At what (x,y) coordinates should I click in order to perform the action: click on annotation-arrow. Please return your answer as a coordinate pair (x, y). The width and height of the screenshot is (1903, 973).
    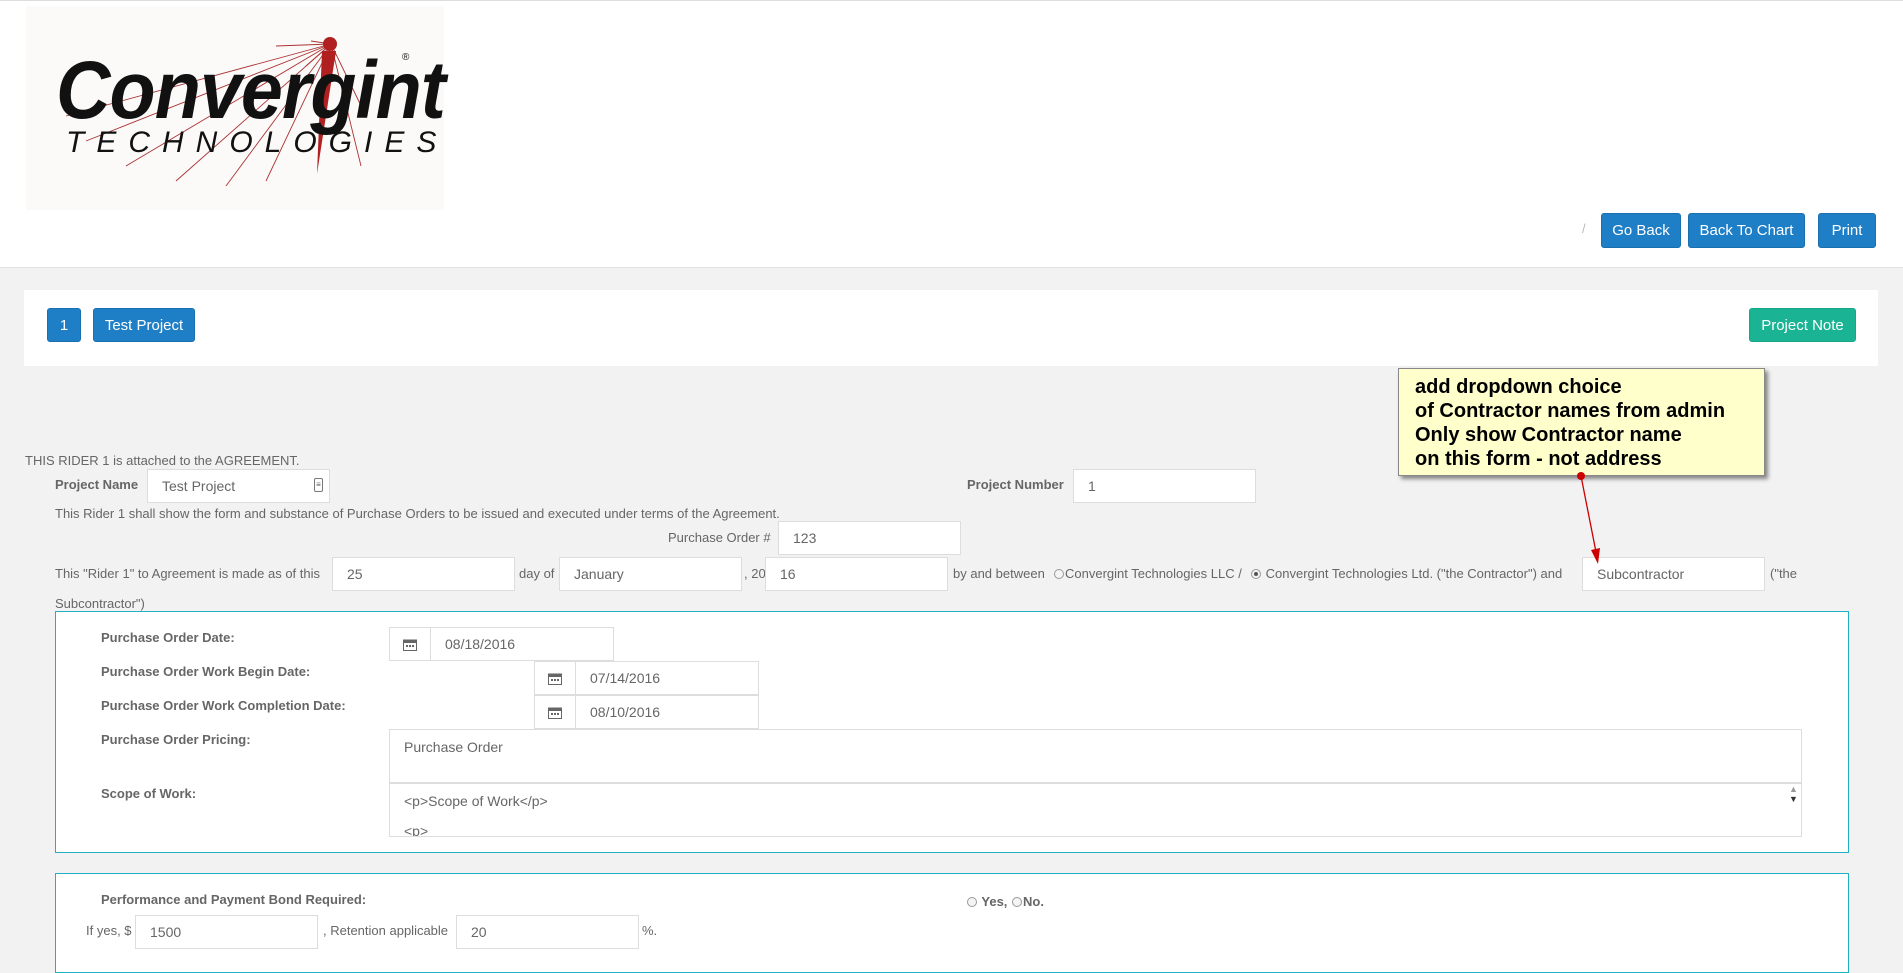
    Looking at the image, I should click on (1588, 518).